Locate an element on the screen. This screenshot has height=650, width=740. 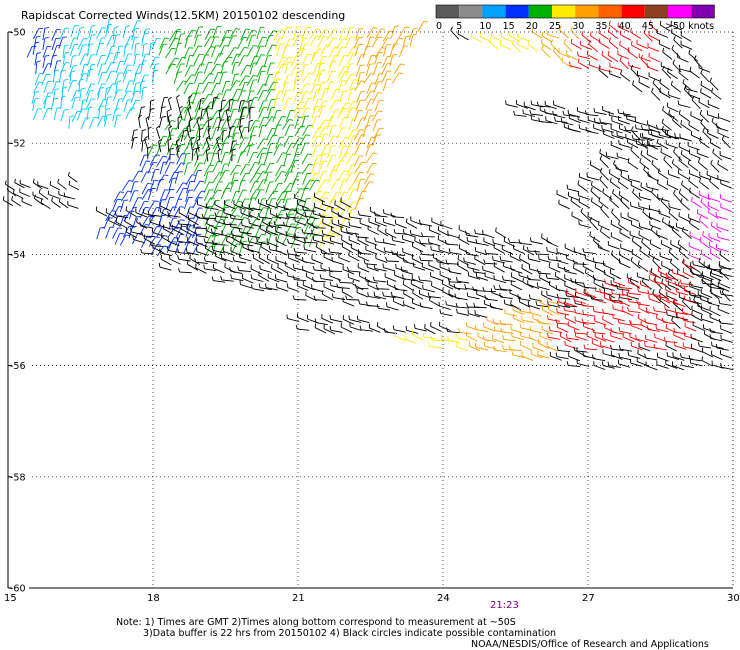
lat-tick-label: -60 is located at coordinates (18, 589).